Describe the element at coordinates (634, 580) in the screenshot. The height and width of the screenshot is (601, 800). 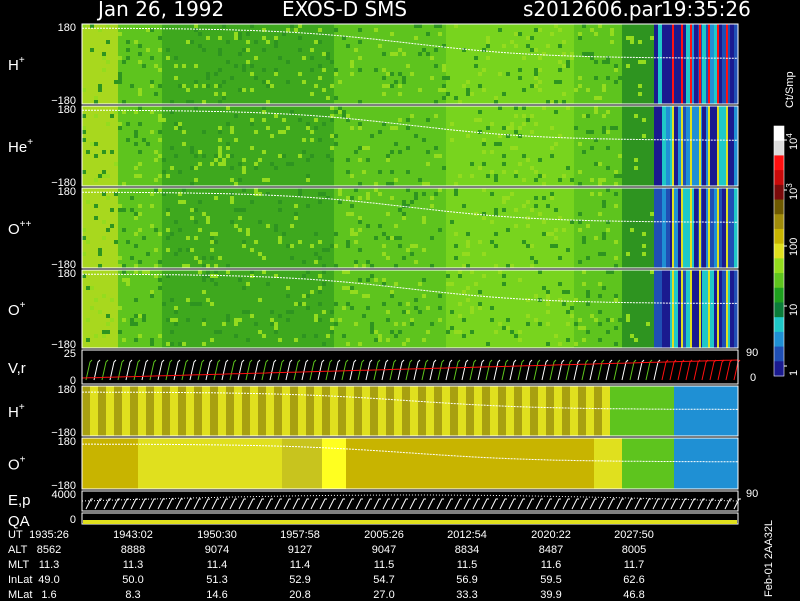
I see `row-value: 62.6` at that location.